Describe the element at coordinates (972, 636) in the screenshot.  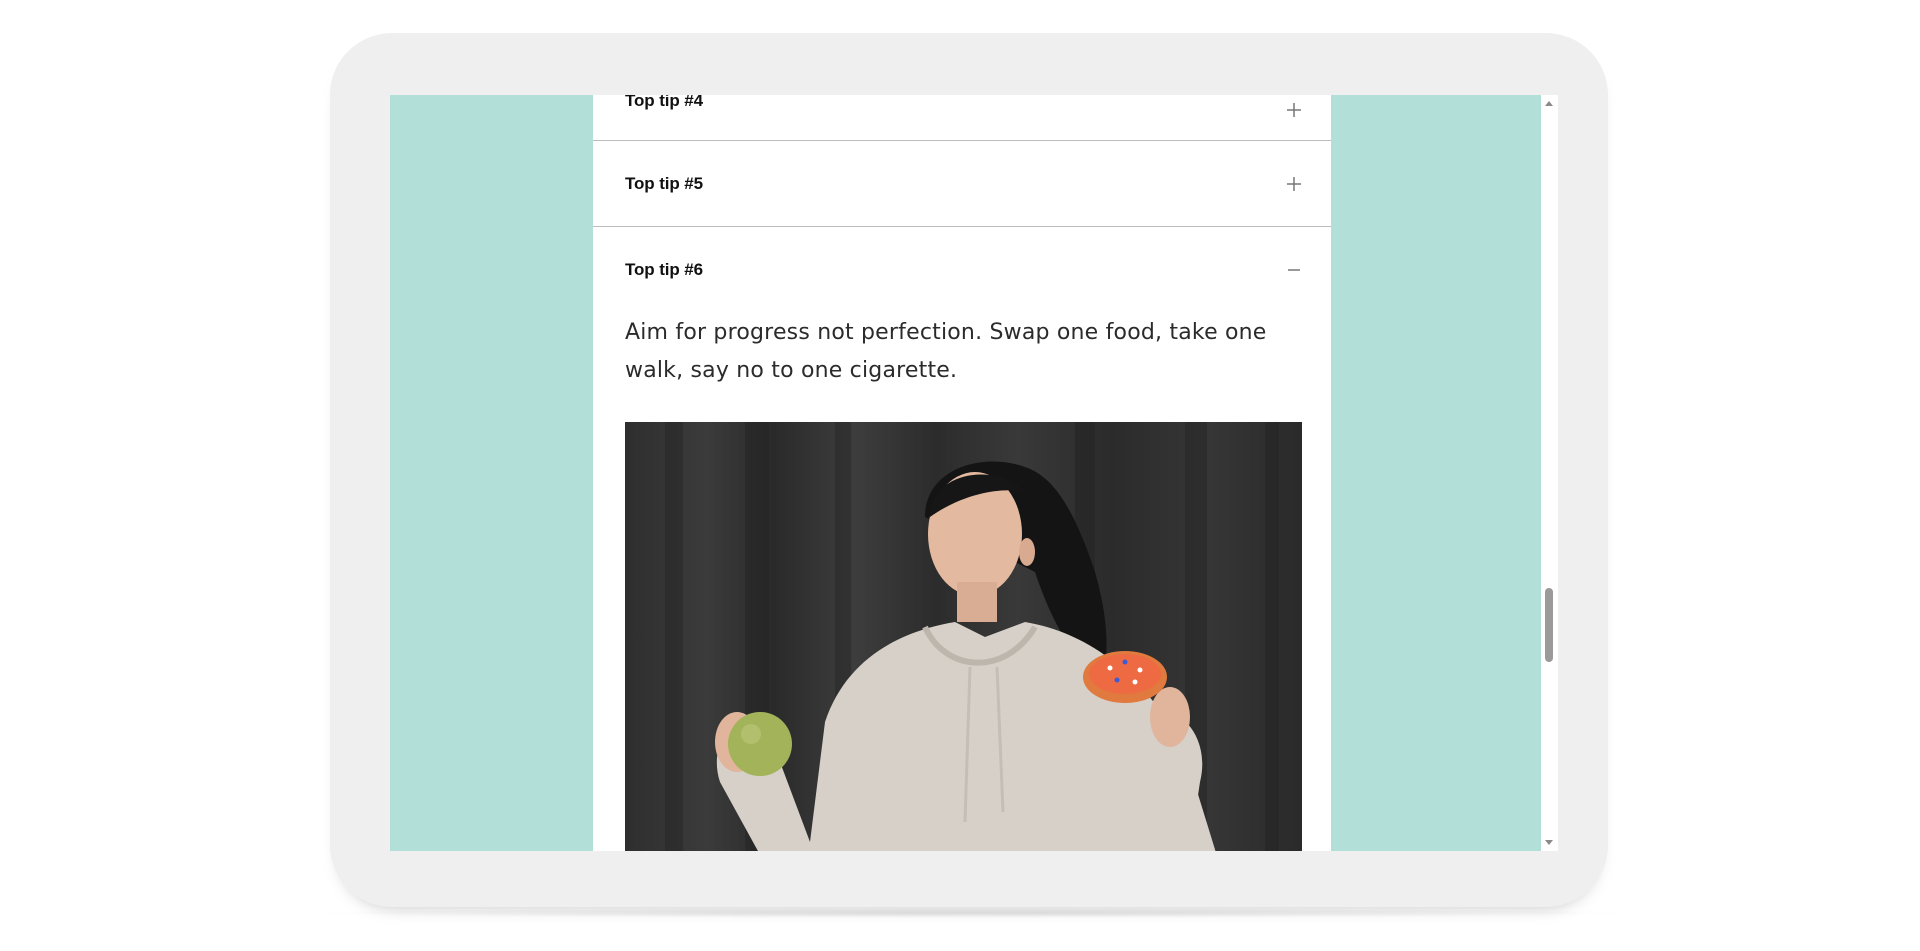
I see `woman-holding-apple-and-donut-image` at that location.